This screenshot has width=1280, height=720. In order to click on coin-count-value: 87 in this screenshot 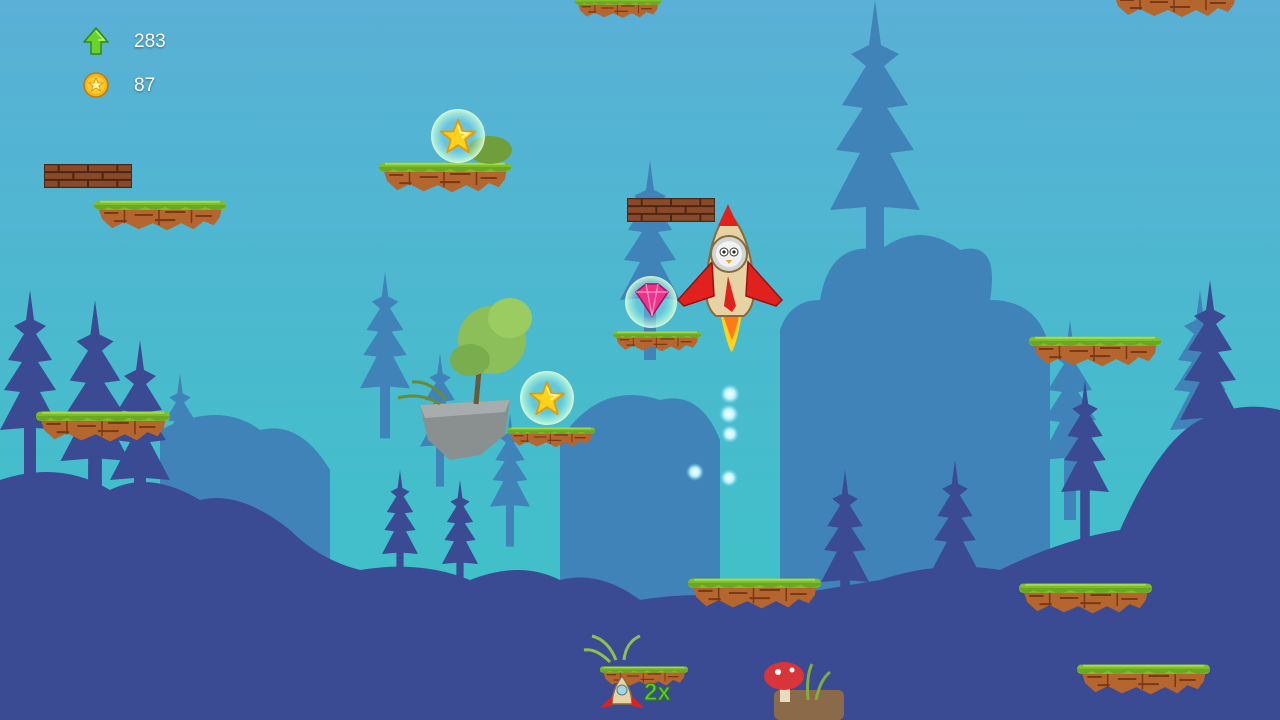, I will do `click(145, 85)`.